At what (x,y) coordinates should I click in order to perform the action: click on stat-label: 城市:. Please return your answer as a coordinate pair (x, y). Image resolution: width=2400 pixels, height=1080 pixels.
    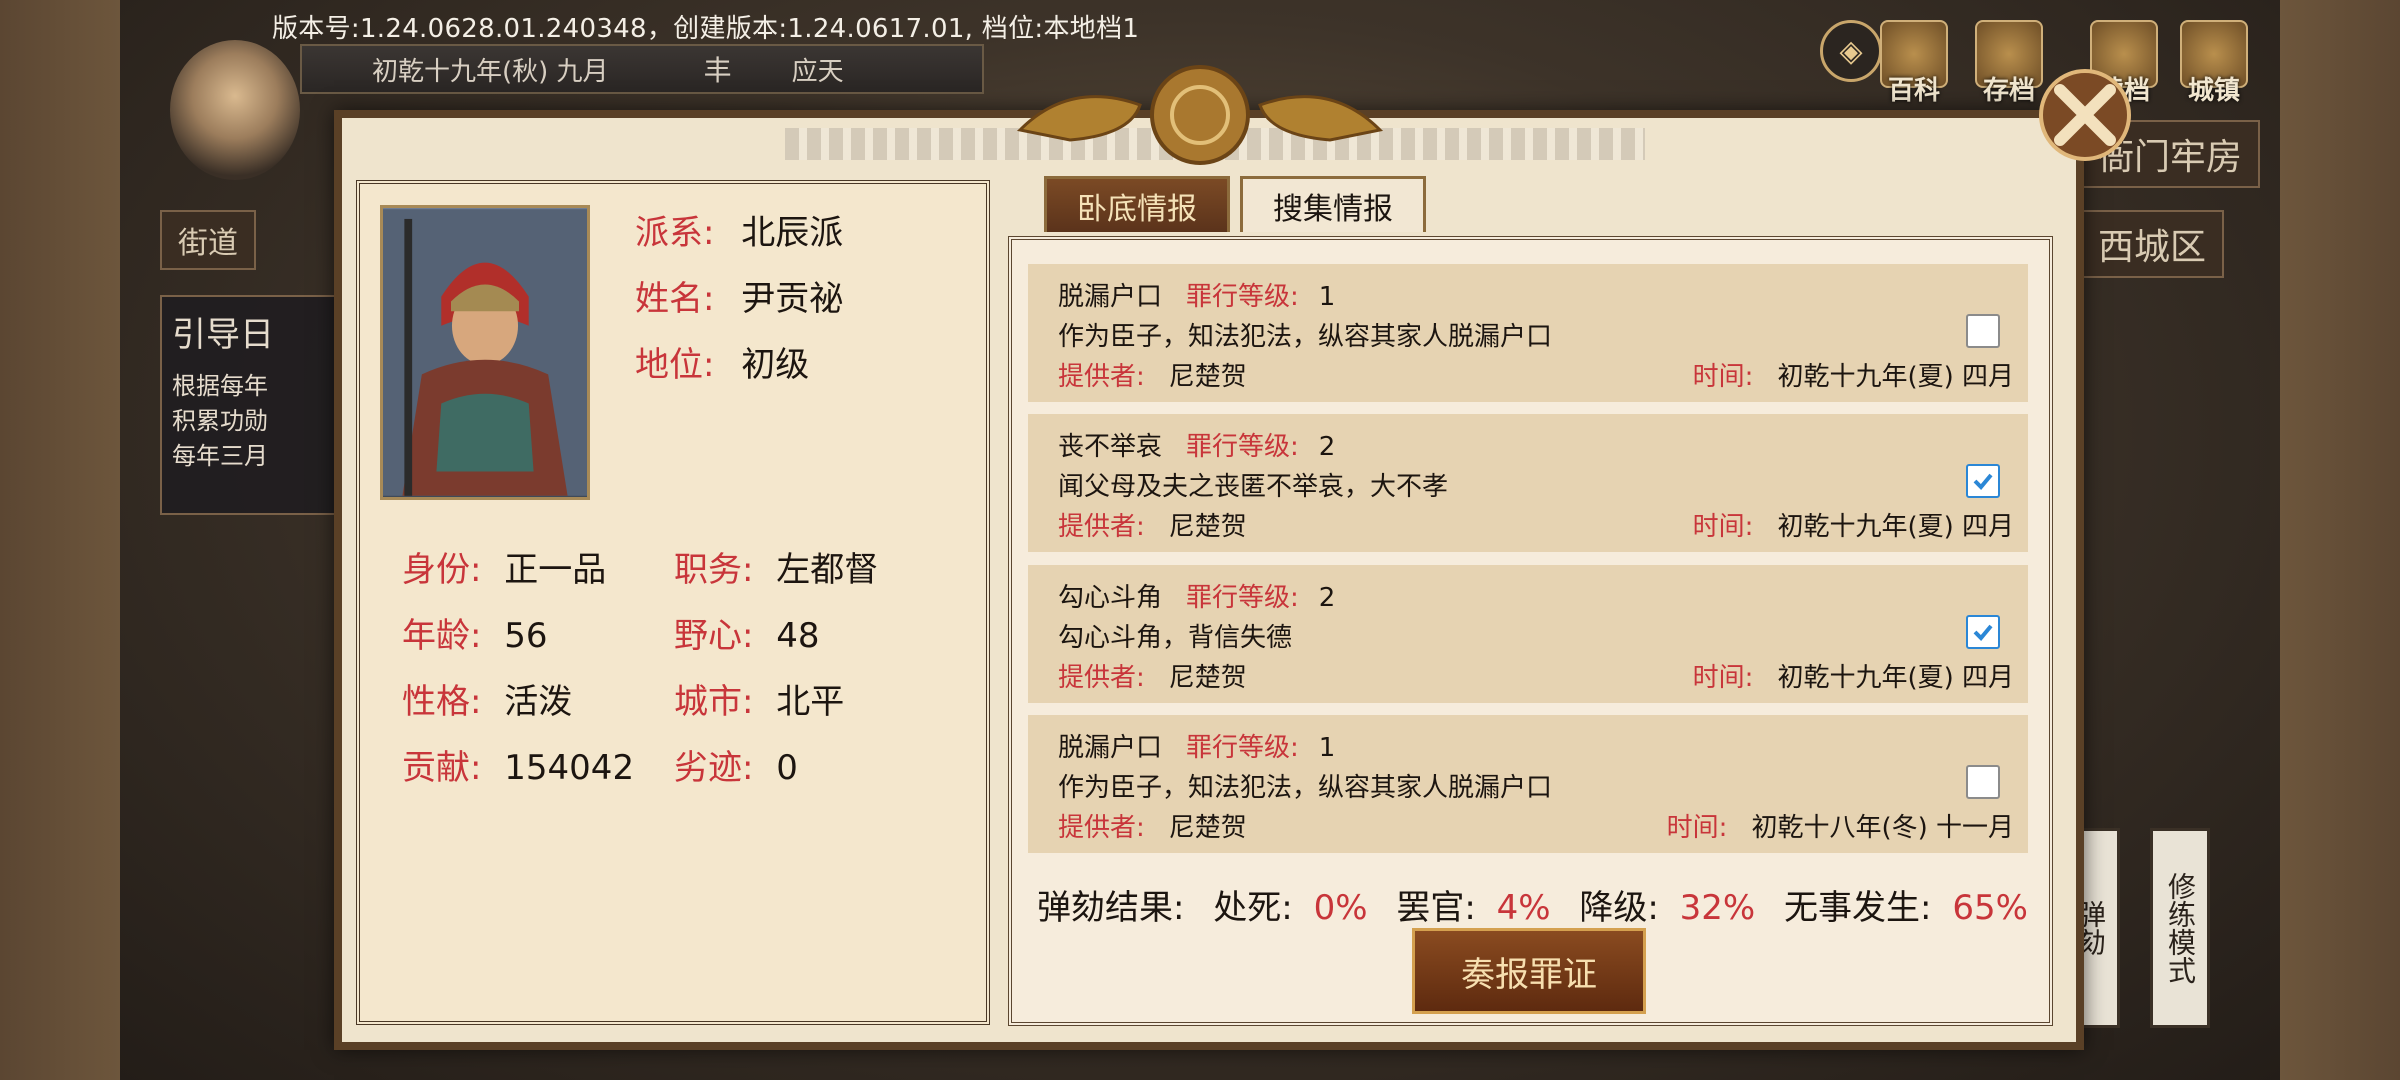
    Looking at the image, I should click on (714, 702).